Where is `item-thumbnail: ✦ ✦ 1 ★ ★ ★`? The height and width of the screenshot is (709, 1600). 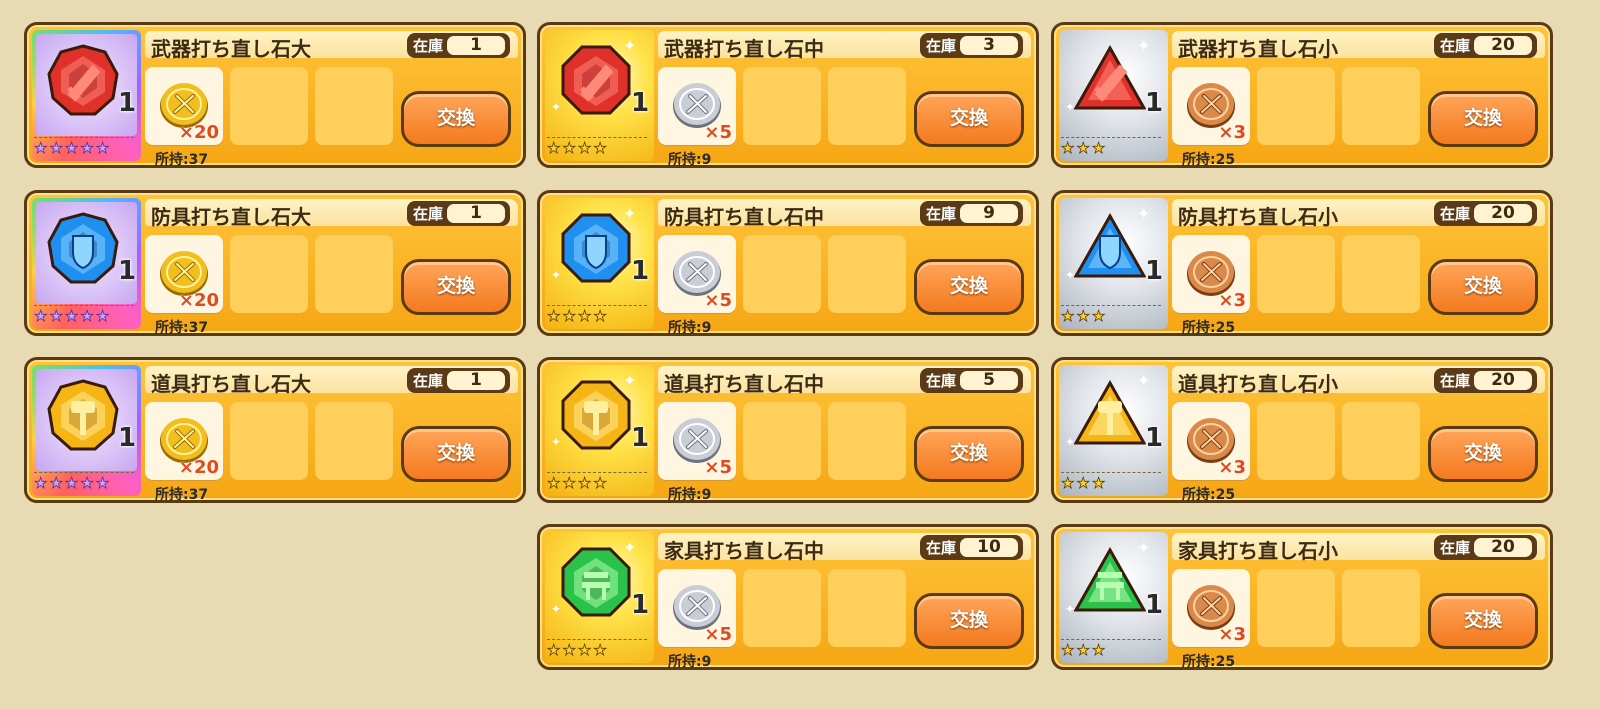
item-thumbnail: ✦ ✦ 1 ★ ★ ★ is located at coordinates (1113, 597).